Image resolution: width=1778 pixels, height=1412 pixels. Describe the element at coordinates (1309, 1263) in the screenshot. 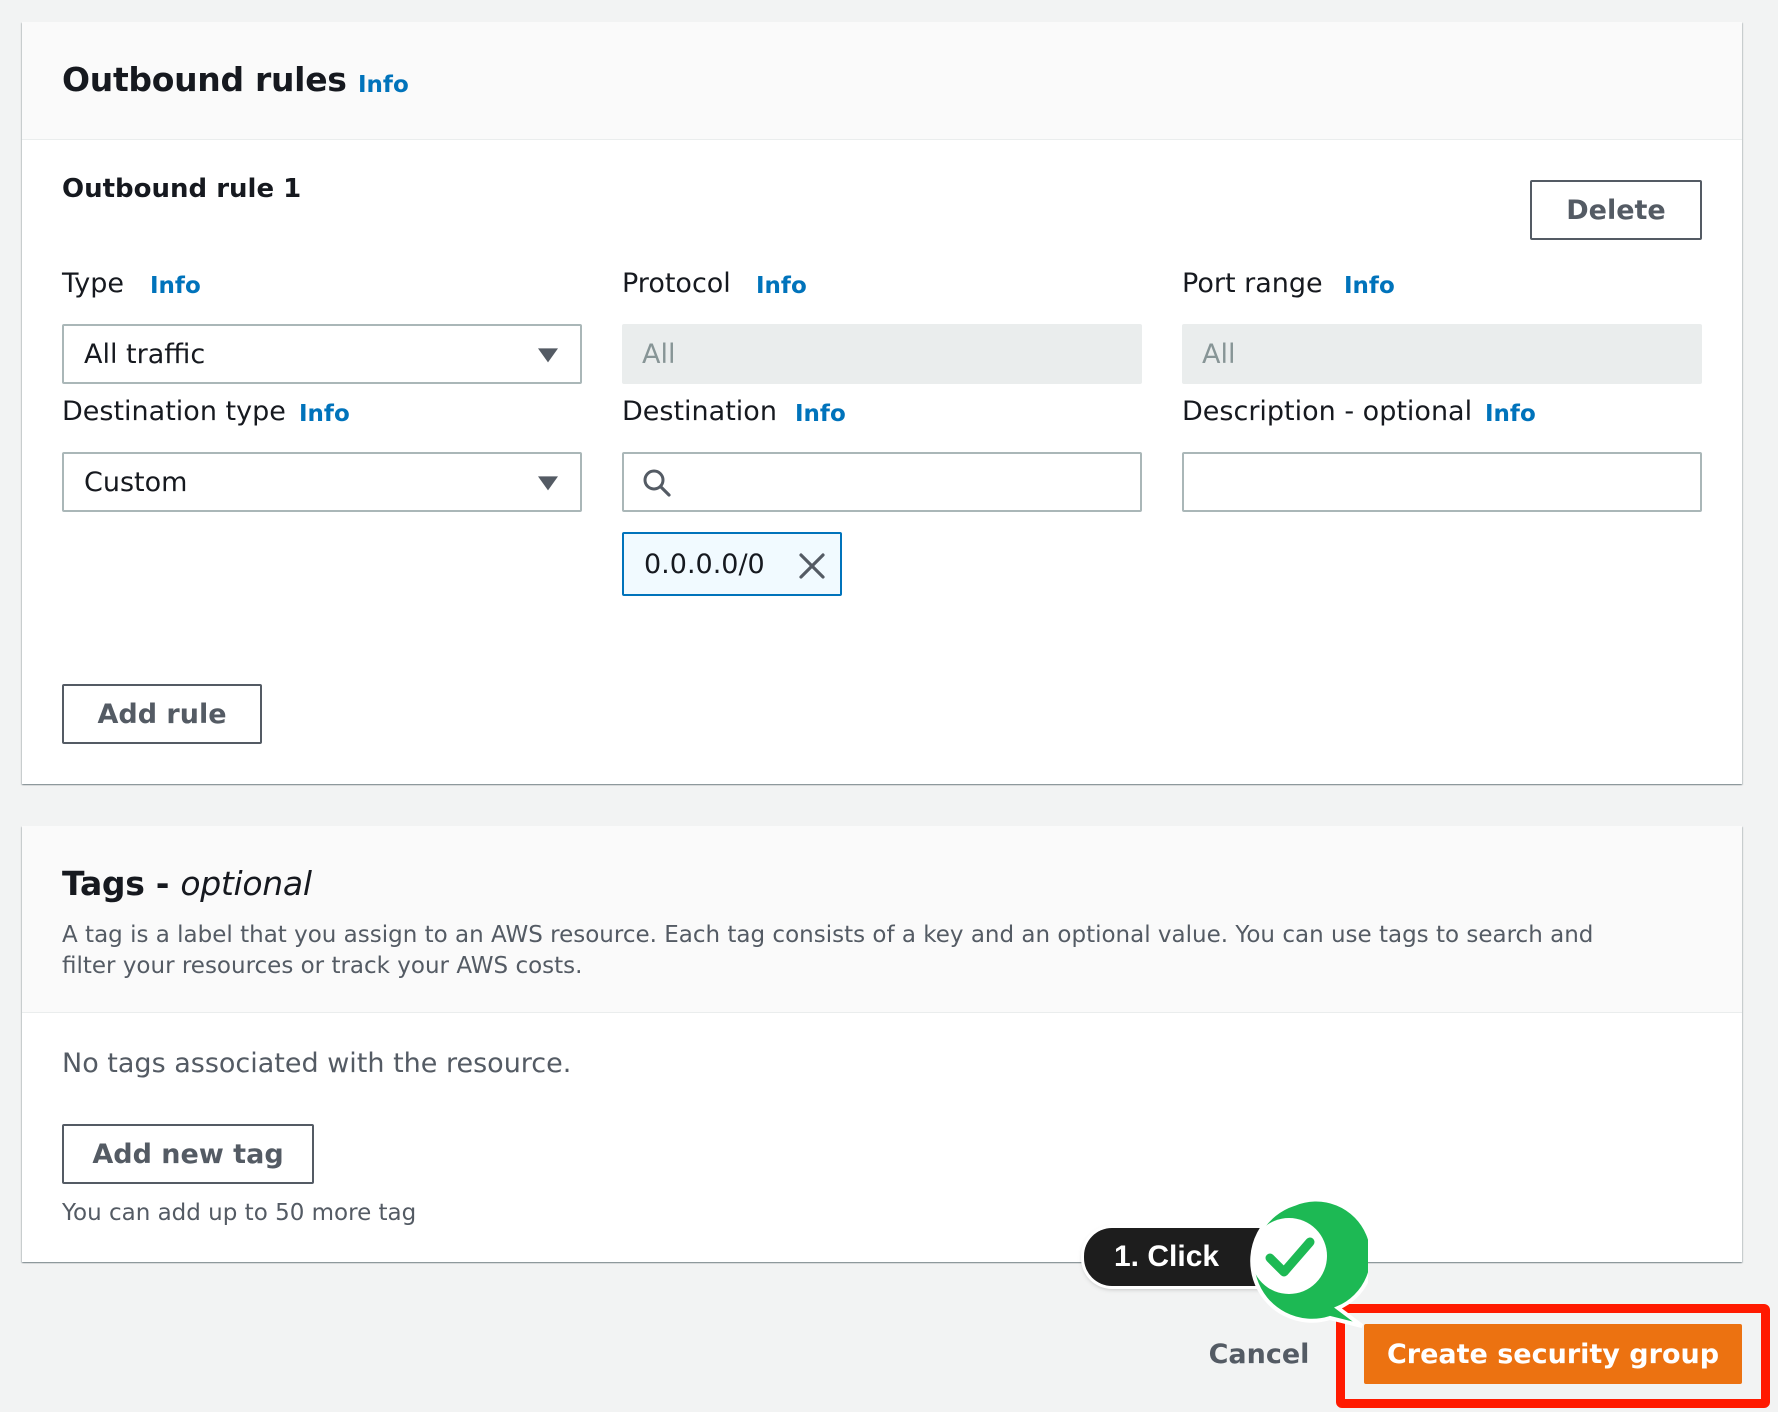

I see `check-marker-icon` at that location.